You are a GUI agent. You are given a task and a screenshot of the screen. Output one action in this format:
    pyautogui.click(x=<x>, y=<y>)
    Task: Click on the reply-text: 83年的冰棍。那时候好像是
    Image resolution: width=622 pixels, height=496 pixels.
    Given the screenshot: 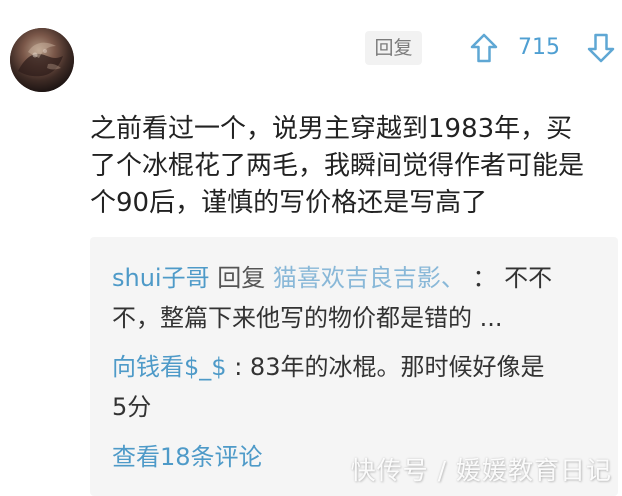 What is the action you would take?
    pyautogui.click(x=397, y=367)
    